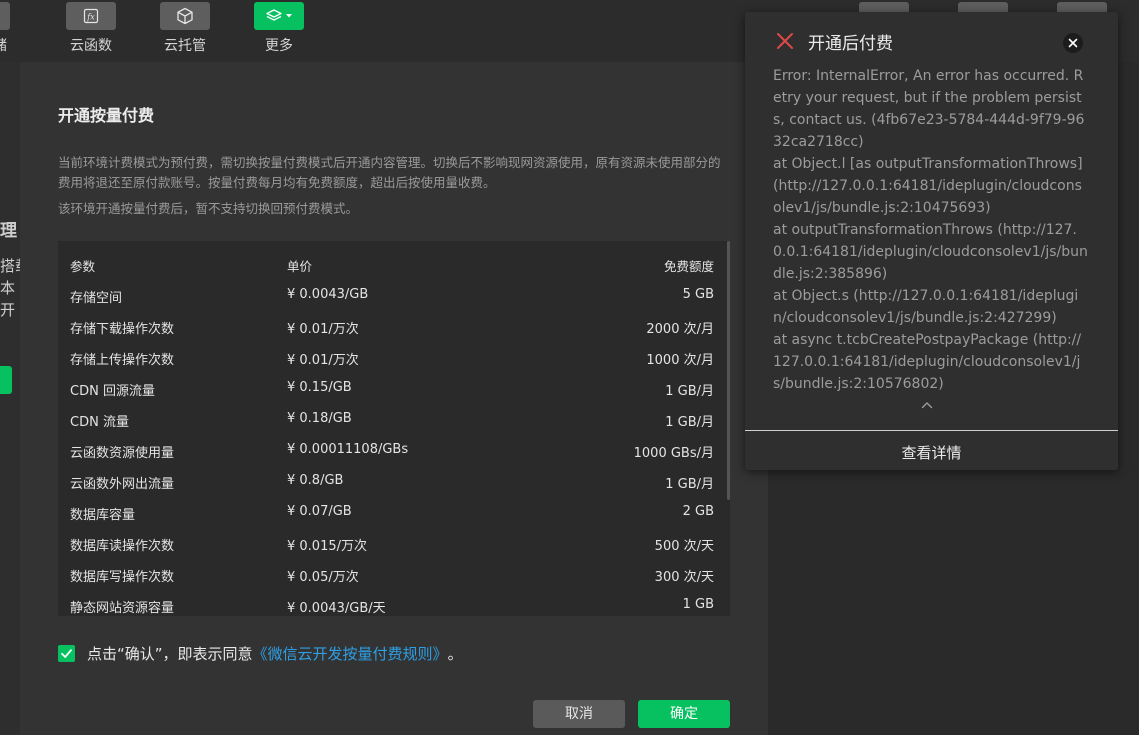 This screenshot has width=1139, height=735. Describe the element at coordinates (327, 546) in the screenshot. I see `row-price: ¥ 0.015/万次` at that location.